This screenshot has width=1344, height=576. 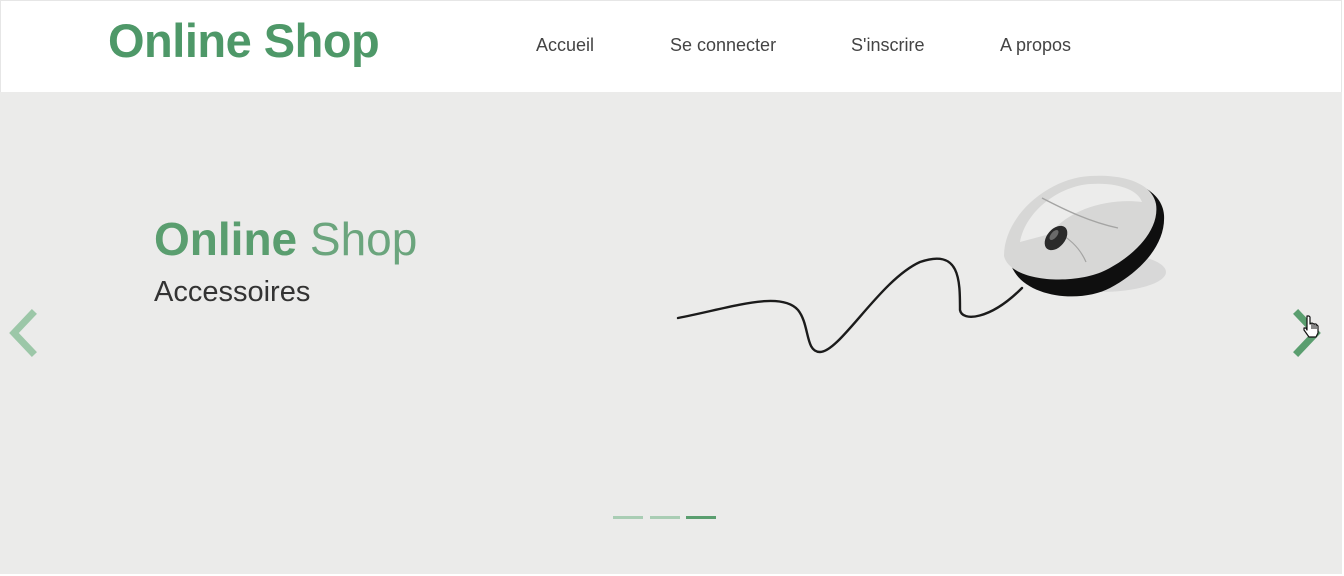 I want to click on hero-title-light: Shop, so click(x=363, y=239).